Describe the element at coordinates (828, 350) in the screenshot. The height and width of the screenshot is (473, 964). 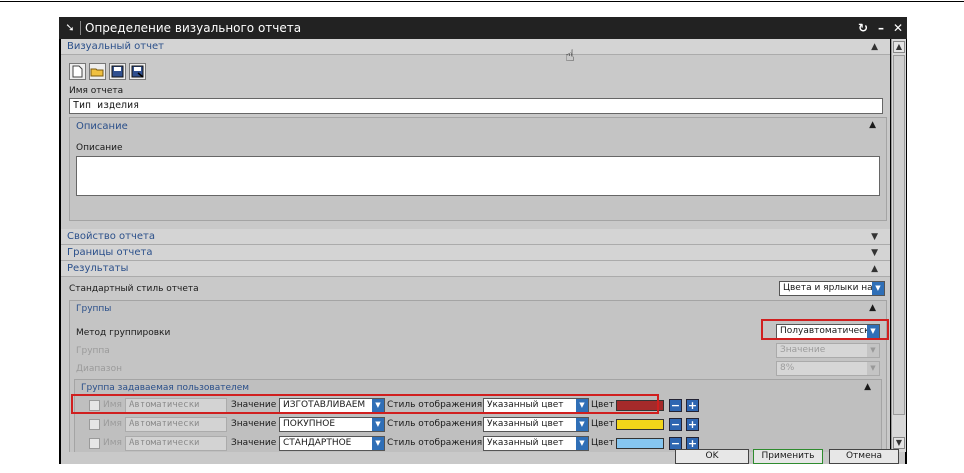
I see `group-select: Значение ▼` at that location.